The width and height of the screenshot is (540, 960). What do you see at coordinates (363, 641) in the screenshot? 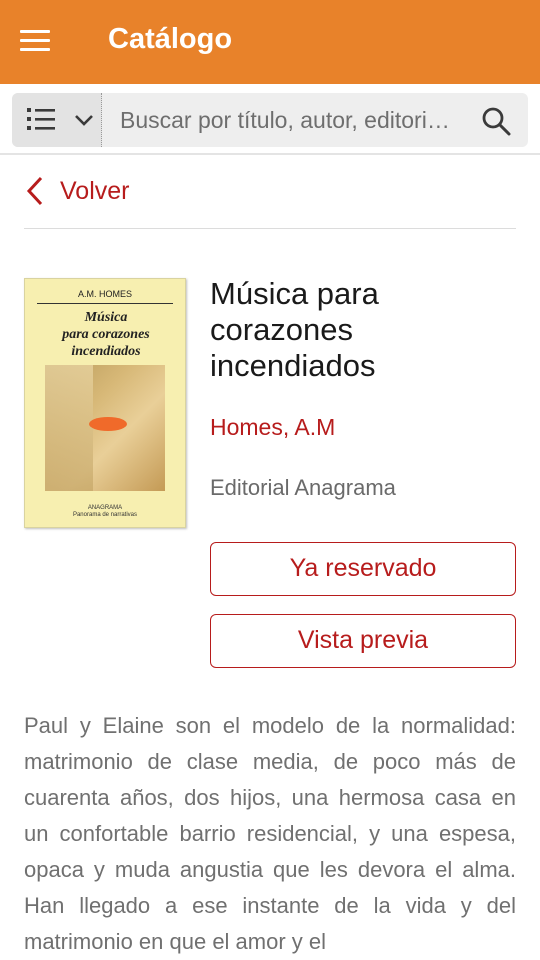
I see `preview-button: Vista previa` at bounding box center [363, 641].